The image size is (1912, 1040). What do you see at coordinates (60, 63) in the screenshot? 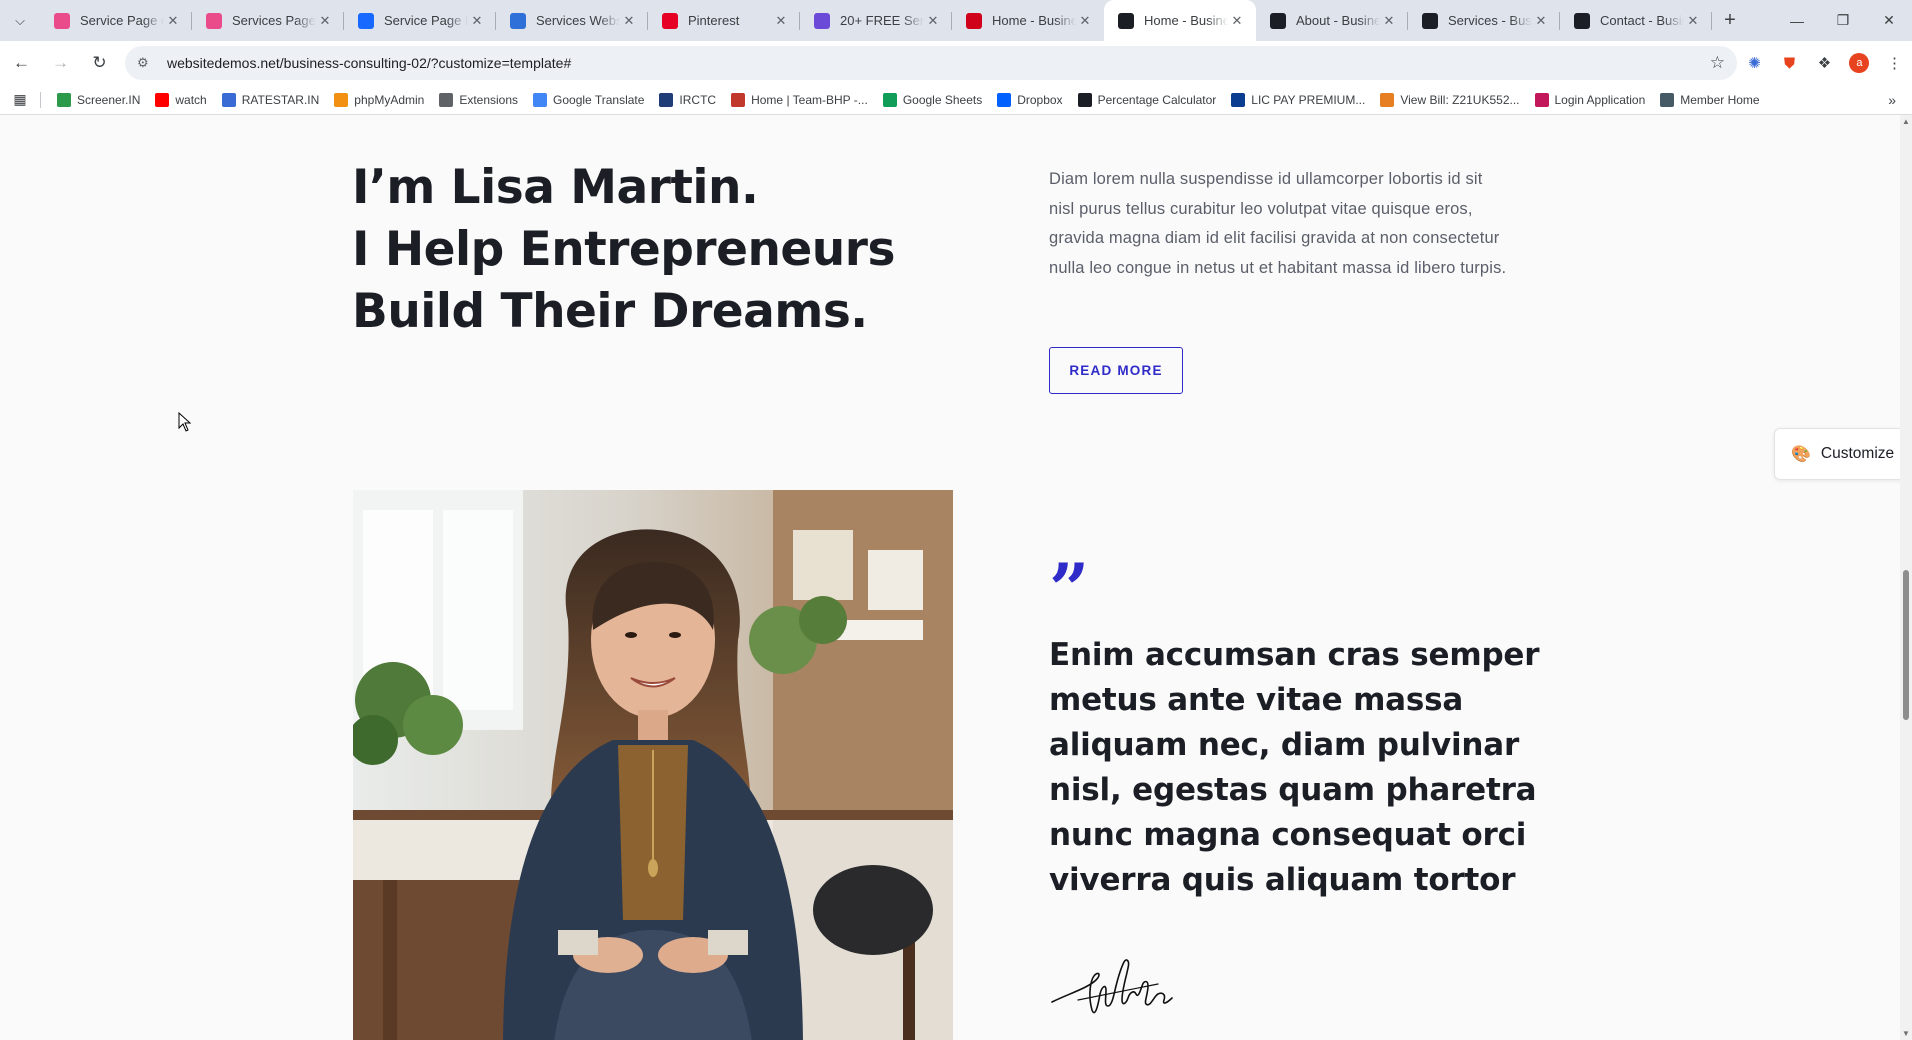
I see `forward-icon: →` at bounding box center [60, 63].